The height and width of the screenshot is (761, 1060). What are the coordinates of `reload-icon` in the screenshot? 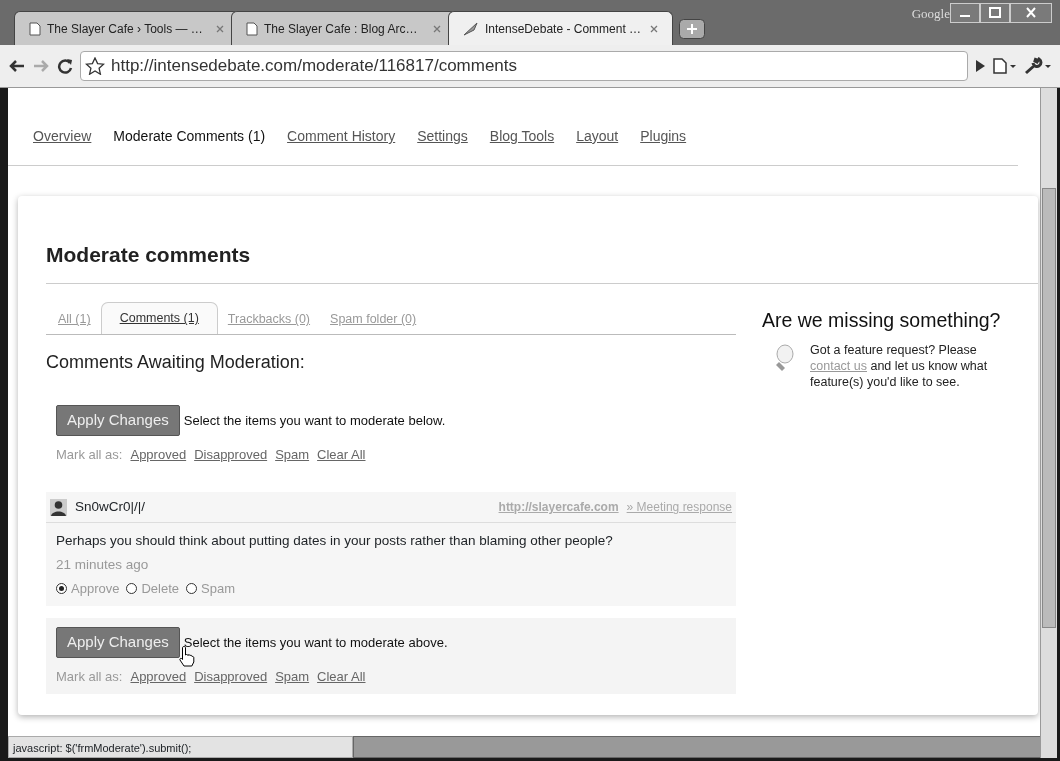 It's located at (65, 66).